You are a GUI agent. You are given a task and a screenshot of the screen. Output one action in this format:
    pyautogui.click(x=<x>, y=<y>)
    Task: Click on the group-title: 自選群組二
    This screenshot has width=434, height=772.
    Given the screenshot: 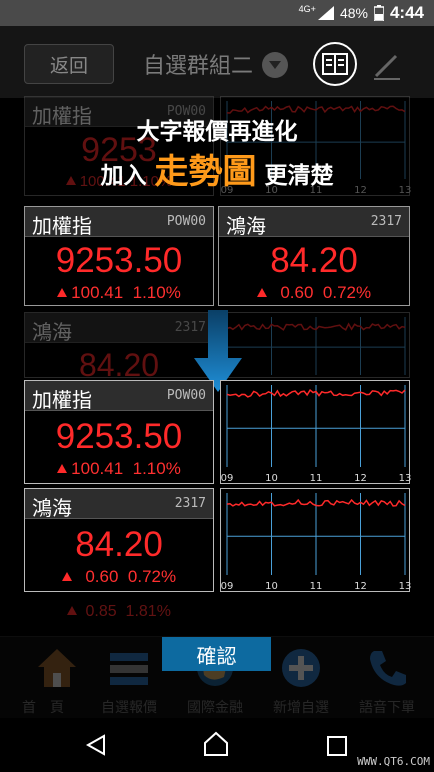 What is the action you would take?
    pyautogui.click(x=198, y=64)
    